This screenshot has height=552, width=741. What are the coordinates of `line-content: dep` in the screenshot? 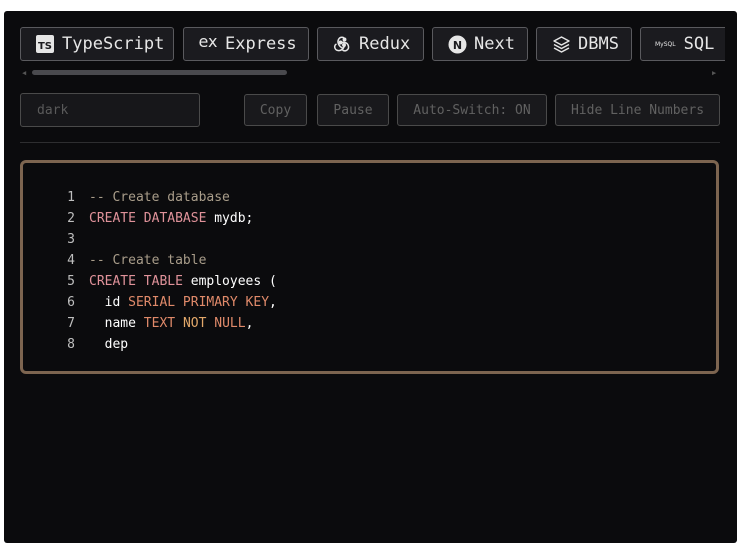 It's located at (109, 344).